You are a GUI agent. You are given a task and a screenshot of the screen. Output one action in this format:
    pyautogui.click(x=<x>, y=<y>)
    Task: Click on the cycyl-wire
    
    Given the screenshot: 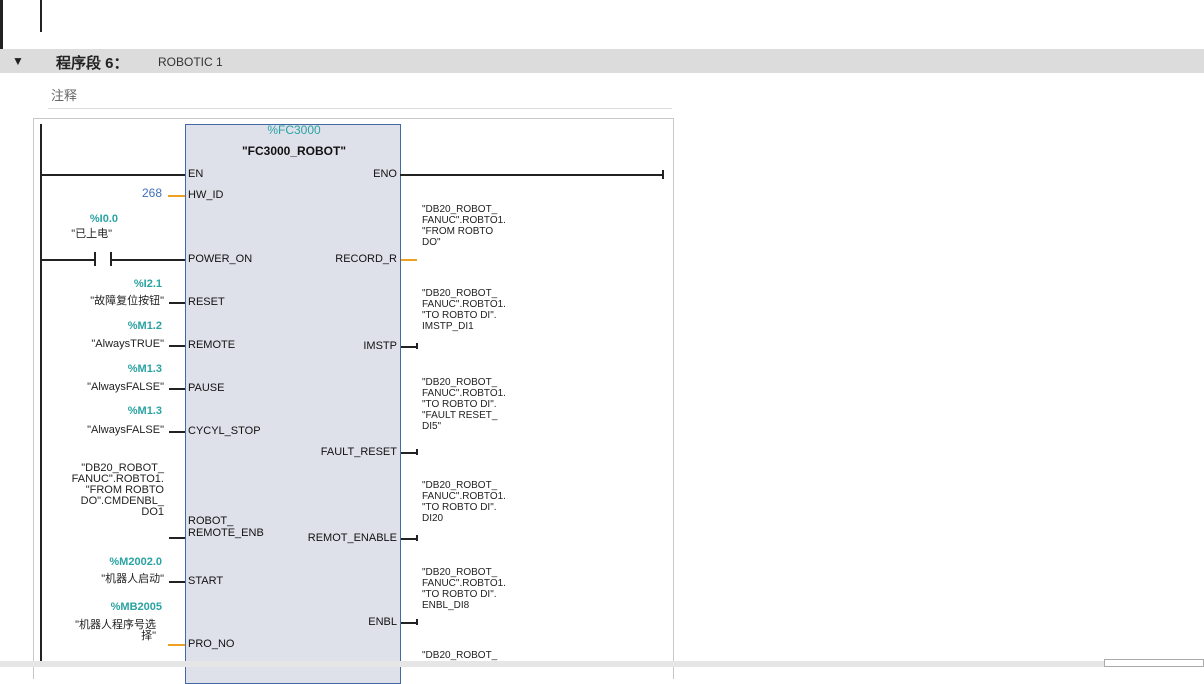 What is the action you would take?
    pyautogui.click(x=177, y=432)
    